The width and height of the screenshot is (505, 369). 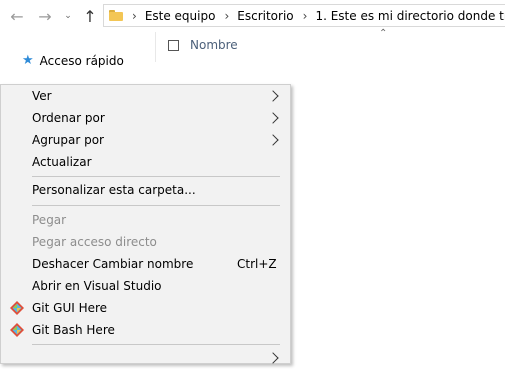 I want to click on breadcrumb-current-folder: 1. Este es mi directorio donde trabajo, so click(x=410, y=16).